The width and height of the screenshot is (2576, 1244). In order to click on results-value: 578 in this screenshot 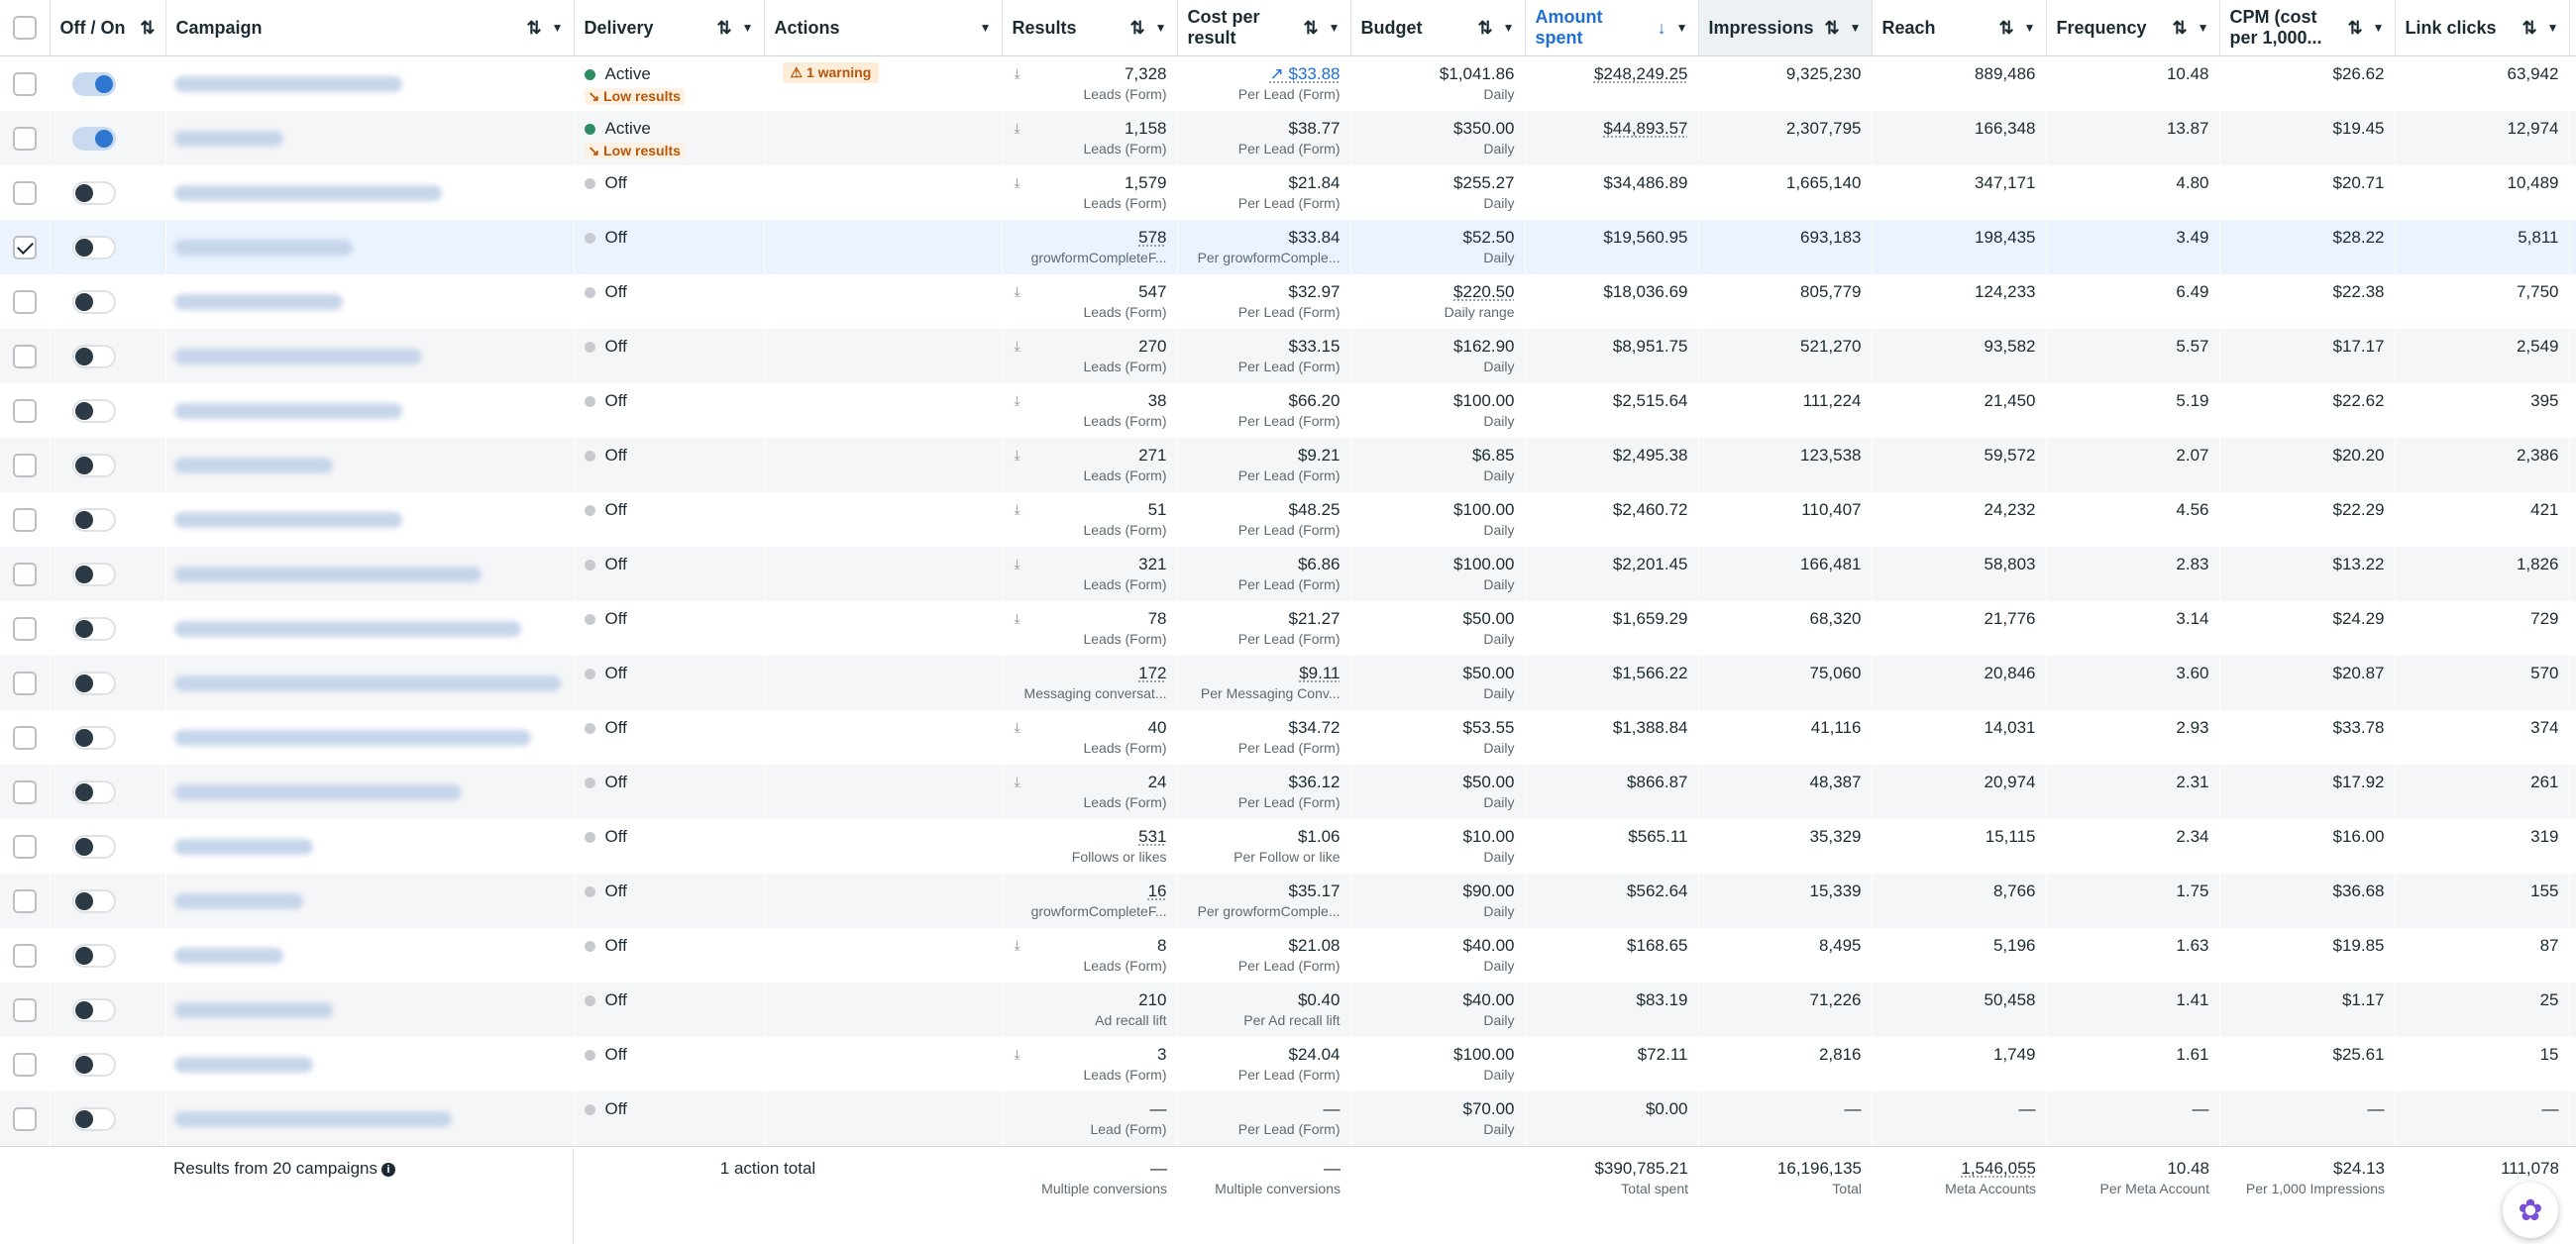, I will do `click(1088, 238)`.